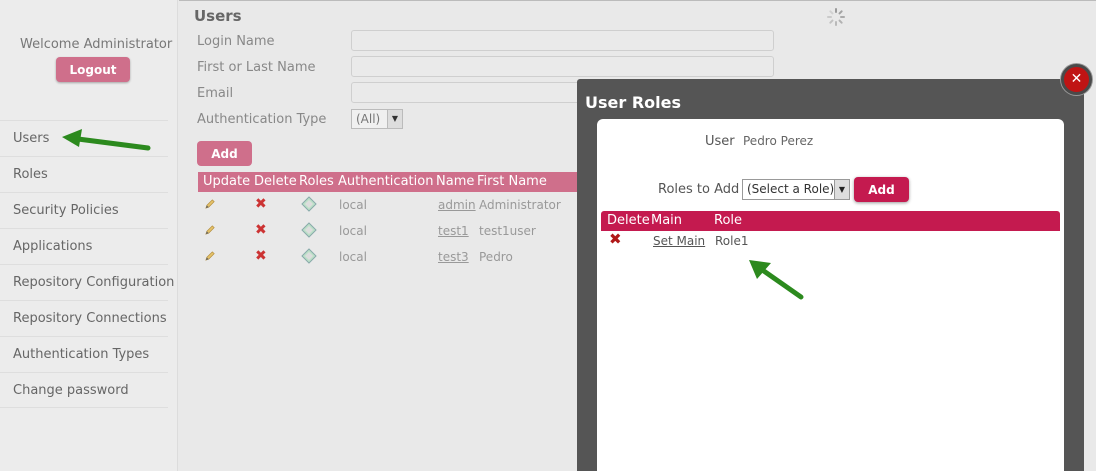 The height and width of the screenshot is (471, 1096). Describe the element at coordinates (720, 141) in the screenshot. I see `user-label: User` at that location.